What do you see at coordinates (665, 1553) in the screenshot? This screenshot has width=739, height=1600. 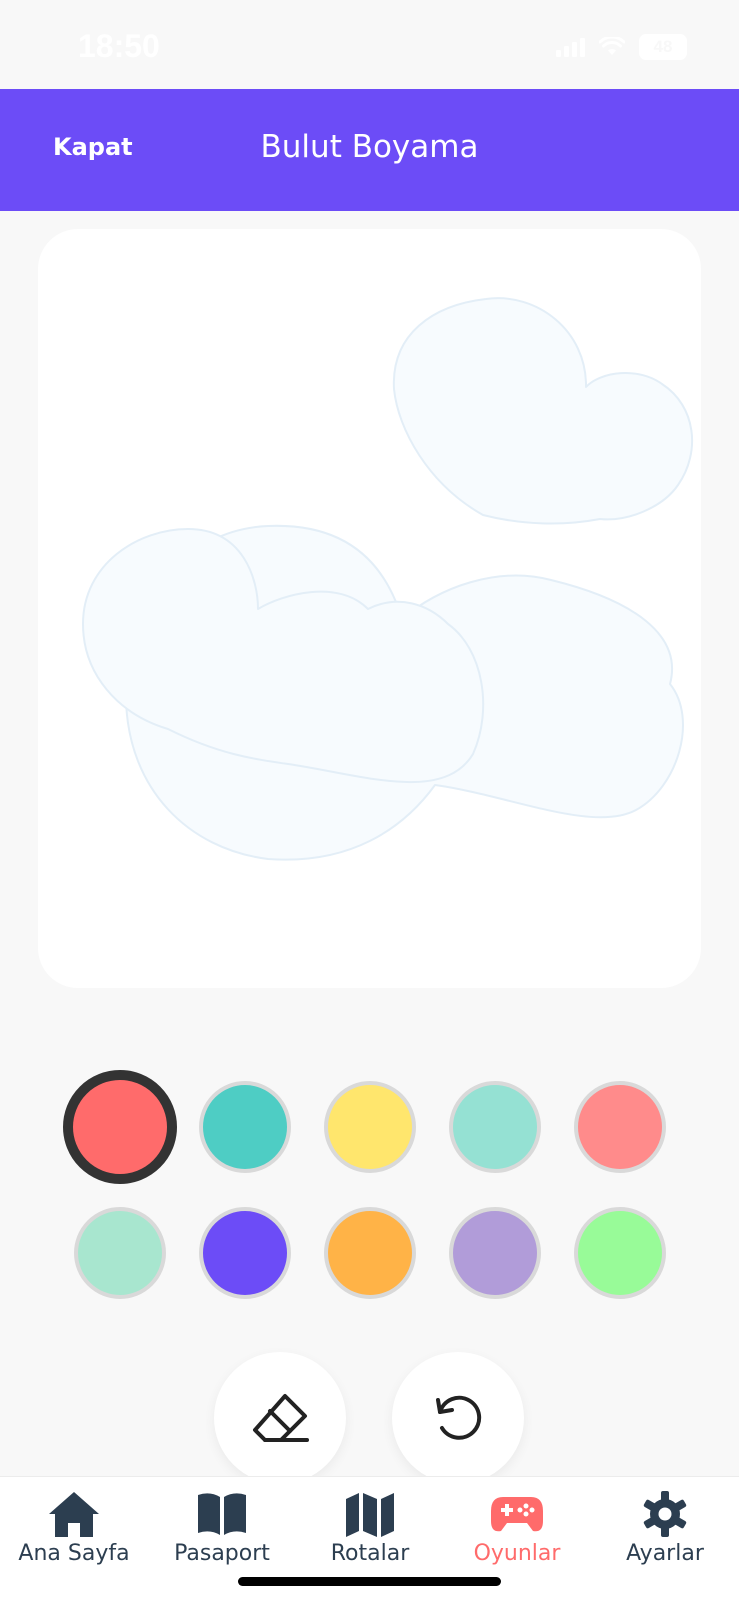 I see `tab-label: Ayarlar` at bounding box center [665, 1553].